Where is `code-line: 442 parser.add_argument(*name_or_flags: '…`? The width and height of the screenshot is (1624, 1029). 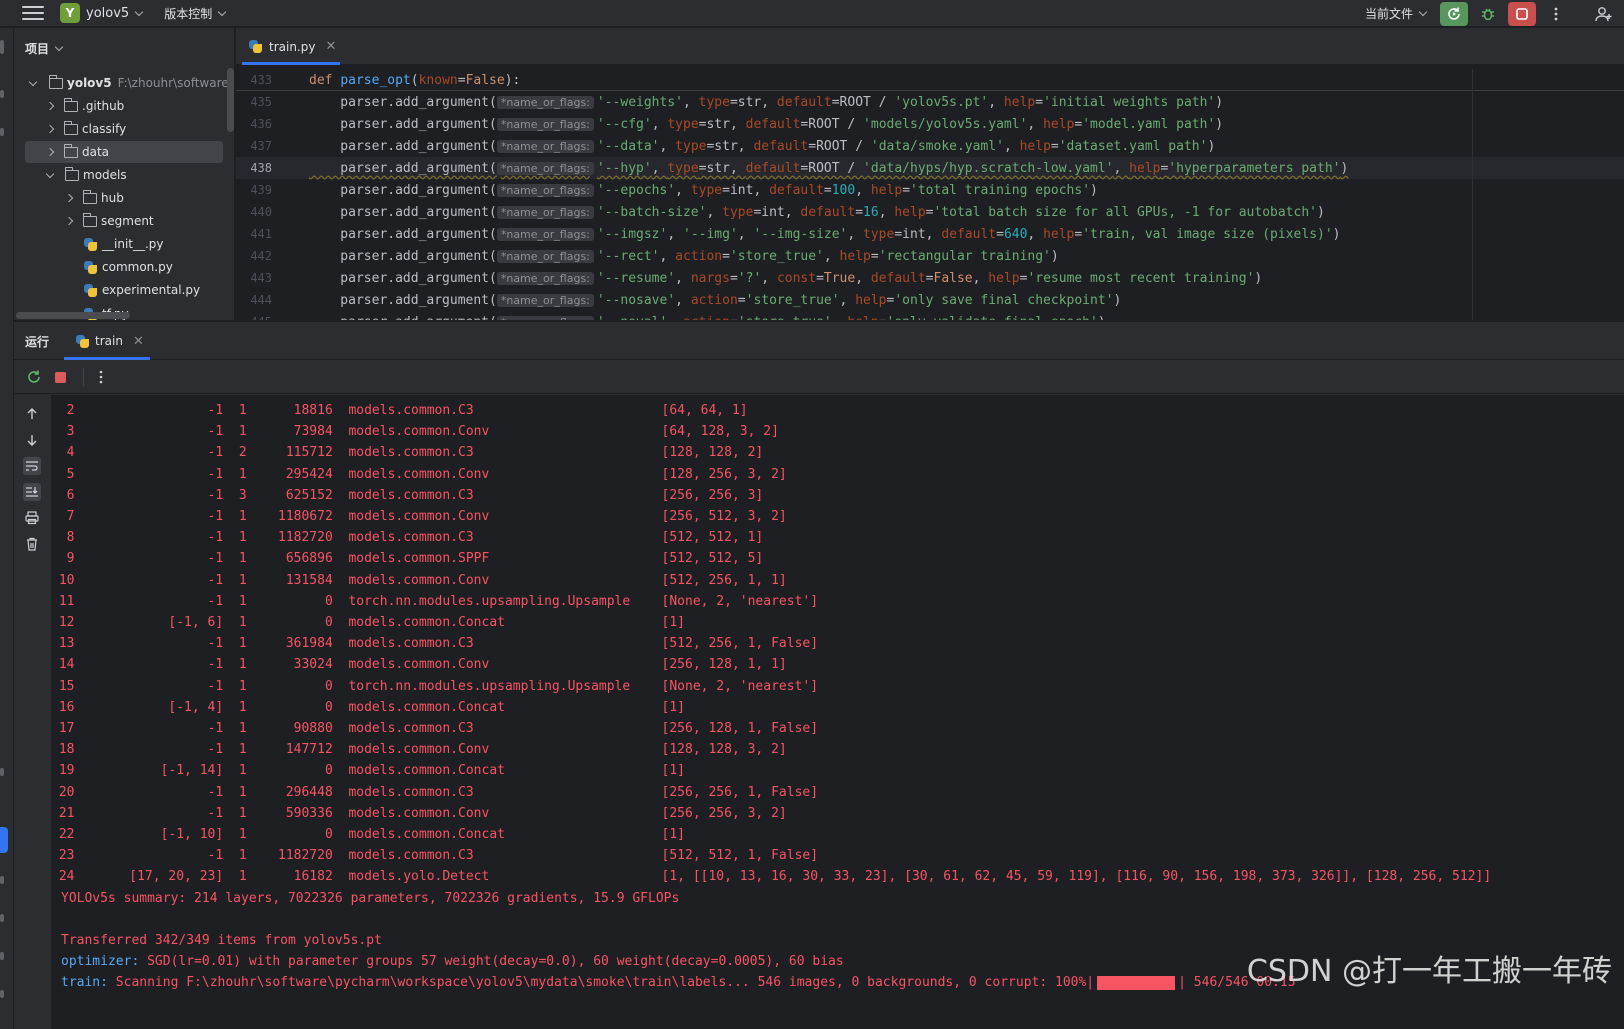 code-line: 442 parser.add_argument(*name_or_flags: '… is located at coordinates (930, 256).